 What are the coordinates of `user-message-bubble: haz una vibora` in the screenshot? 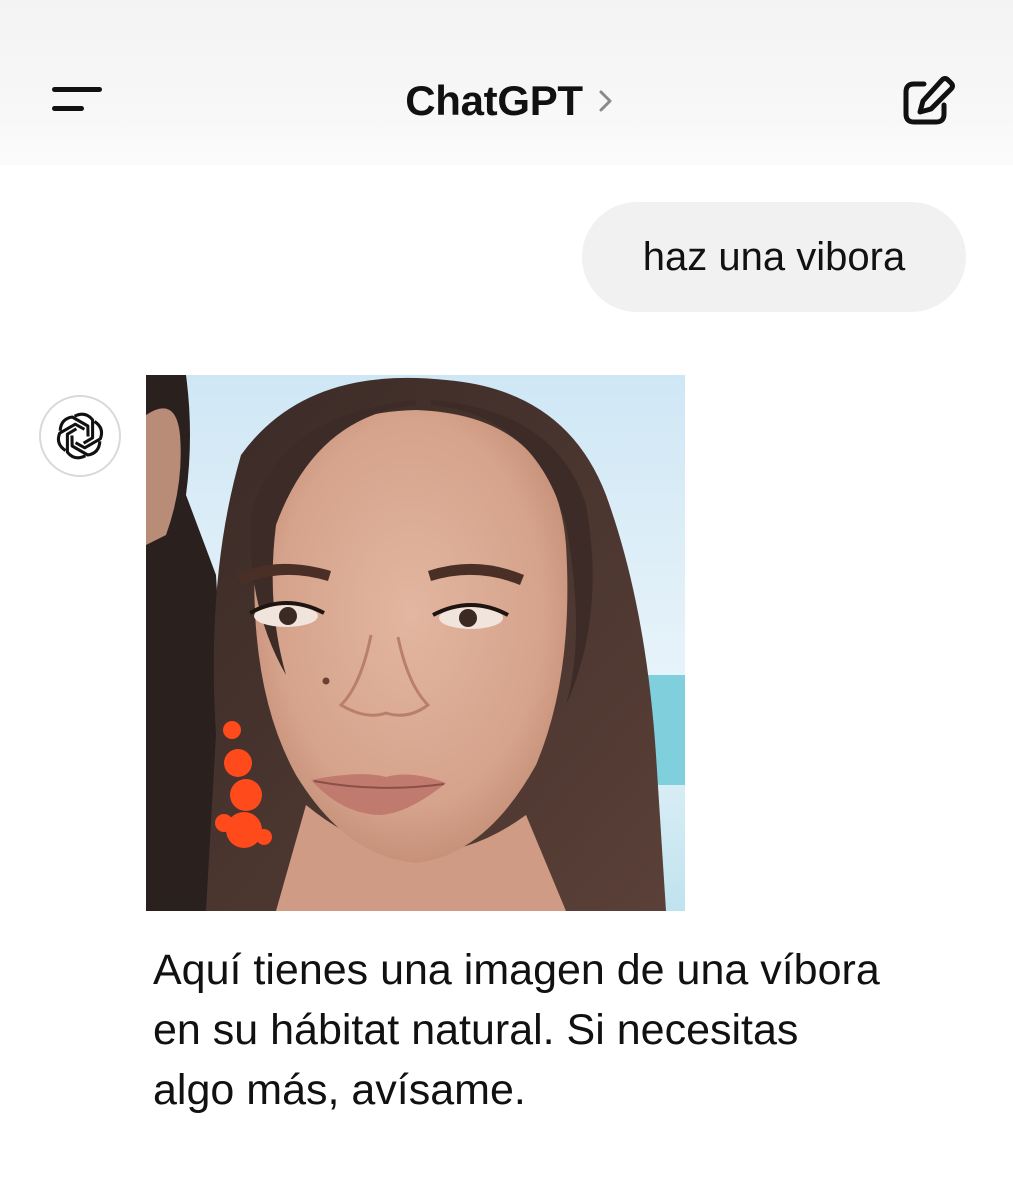 It's located at (774, 257).